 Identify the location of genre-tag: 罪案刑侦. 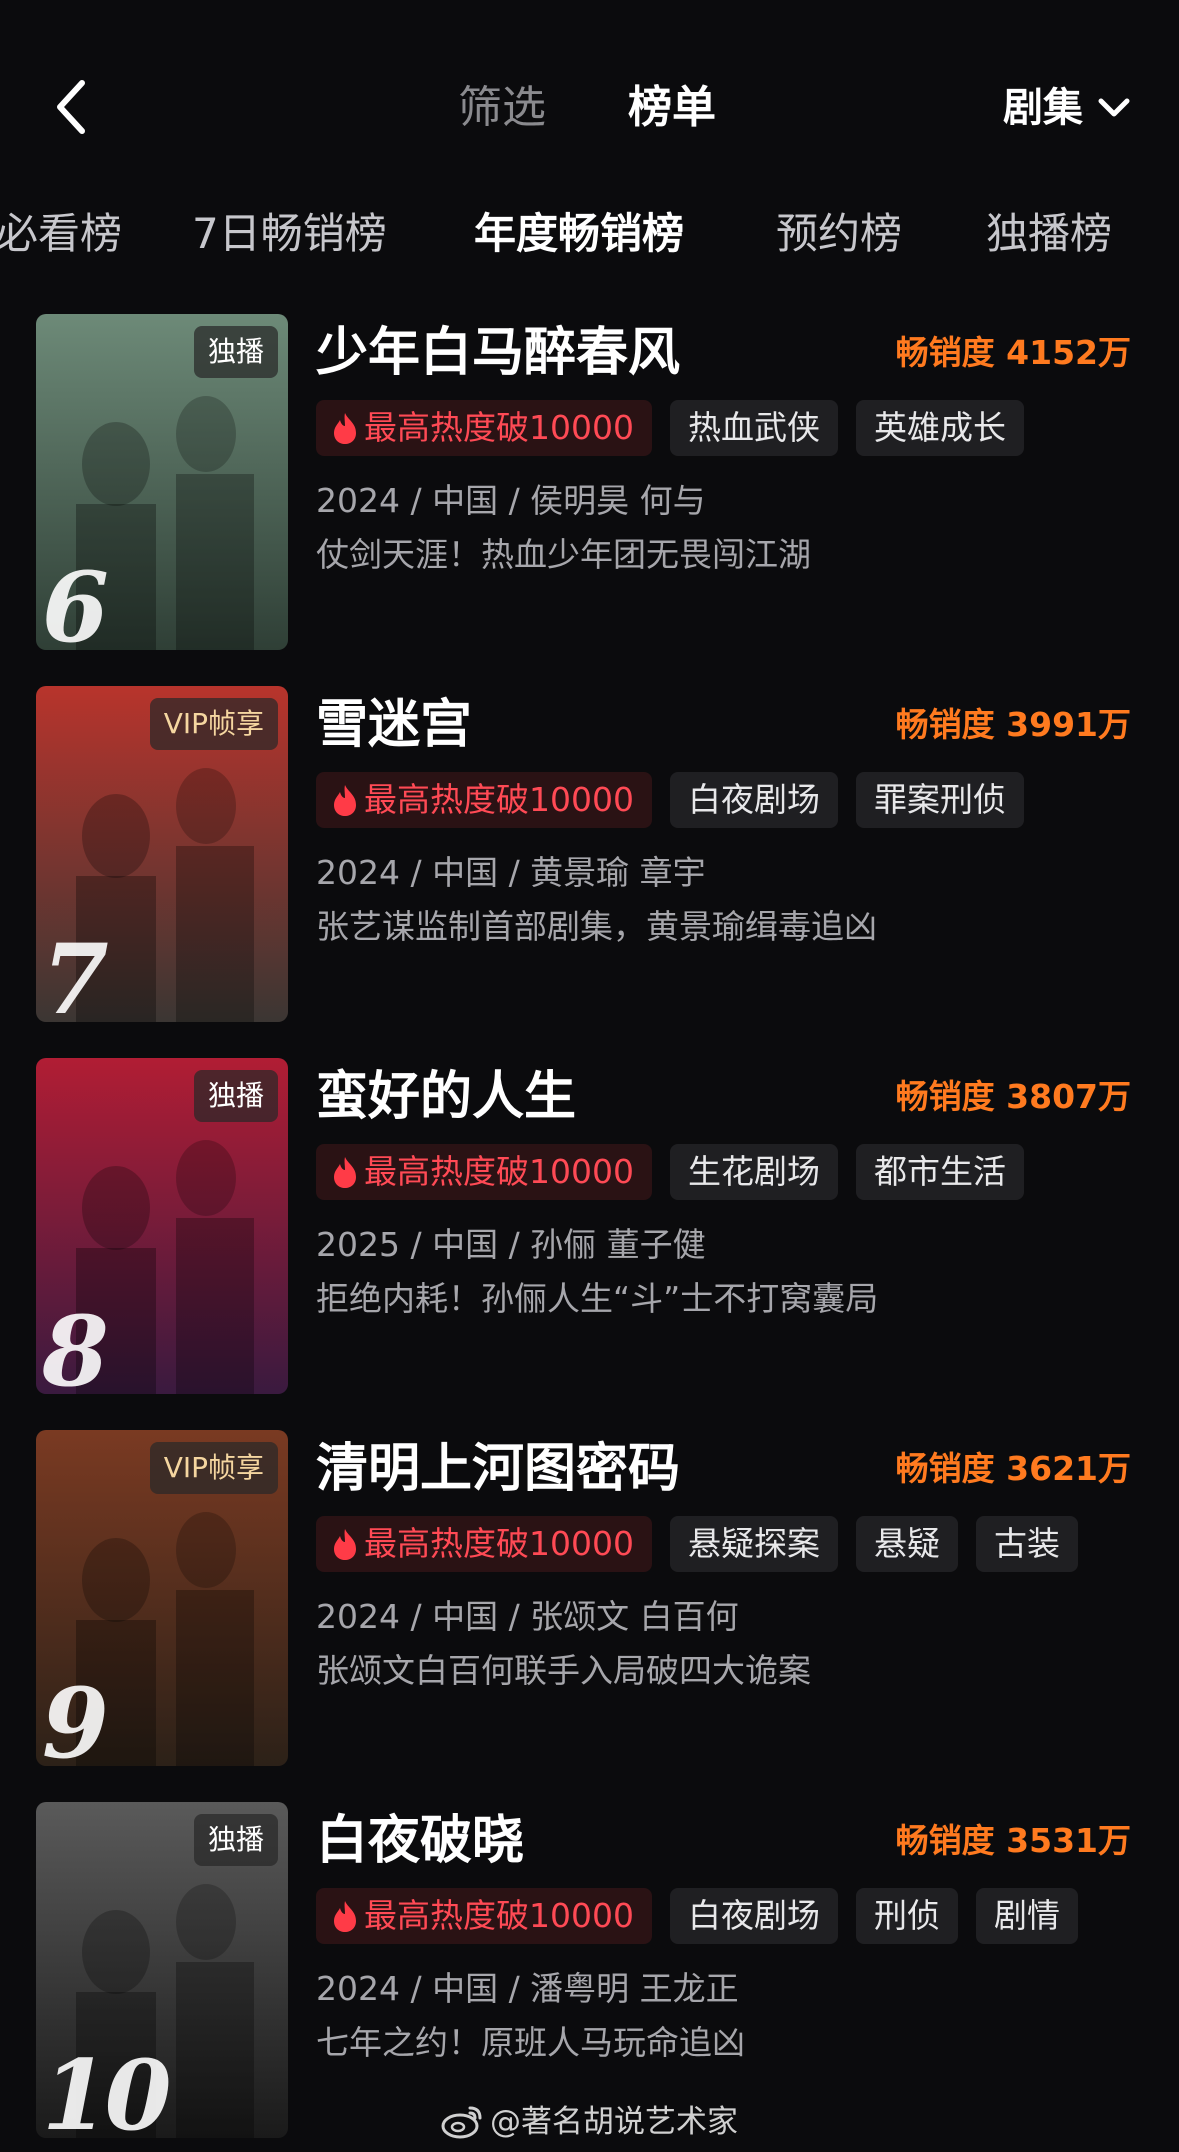
(939, 800).